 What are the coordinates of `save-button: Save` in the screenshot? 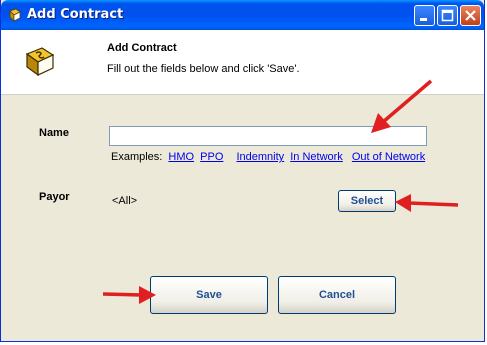 It's located at (209, 295).